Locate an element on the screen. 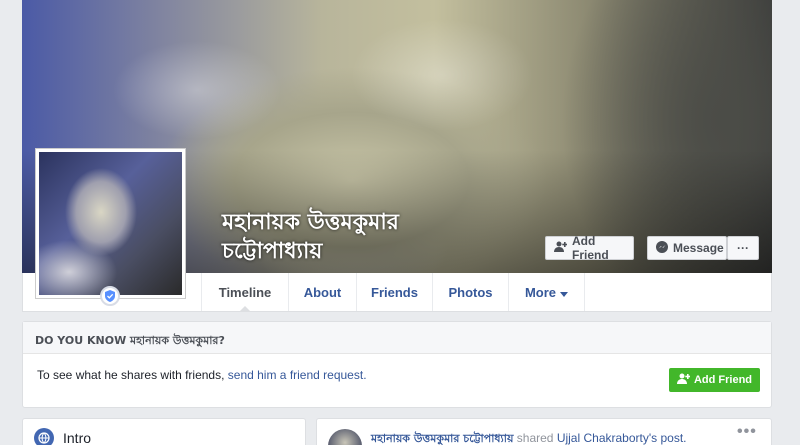  tab-about: About is located at coordinates (323, 292).